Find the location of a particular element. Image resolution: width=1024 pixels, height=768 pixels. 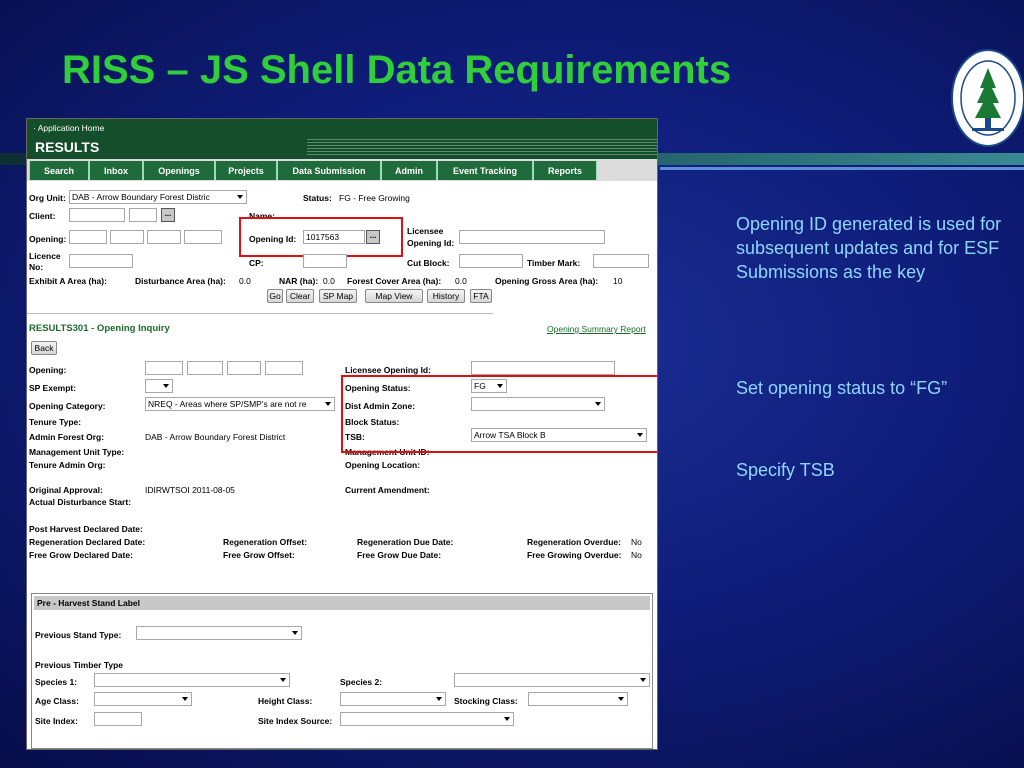

tenure-type-label: Tenure Type: is located at coordinates (55, 422).